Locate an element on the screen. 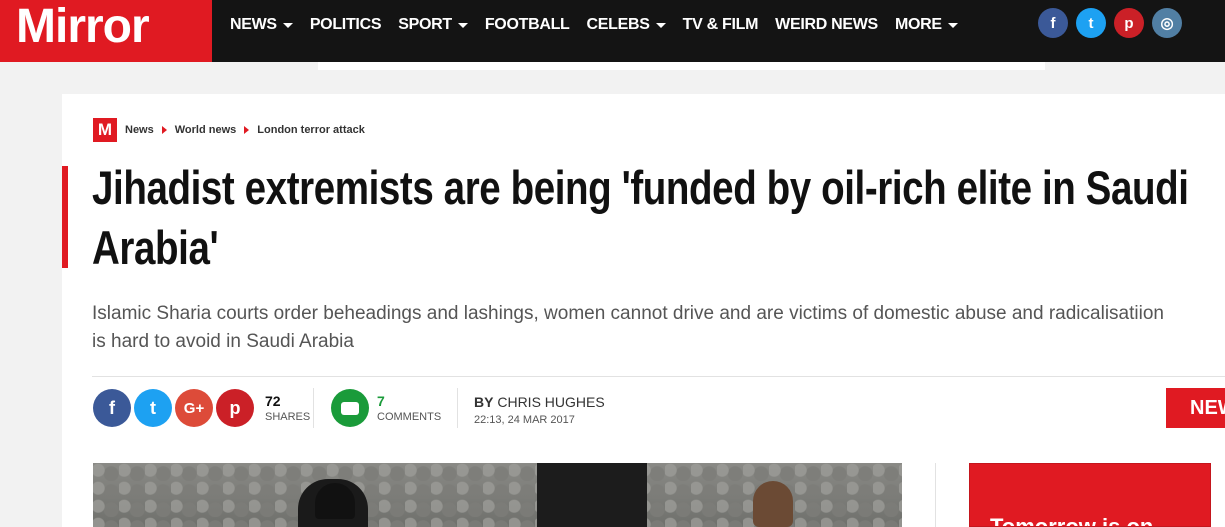 Image resolution: width=1225 pixels, height=527 pixels. nav-label: MORE is located at coordinates (918, 24).